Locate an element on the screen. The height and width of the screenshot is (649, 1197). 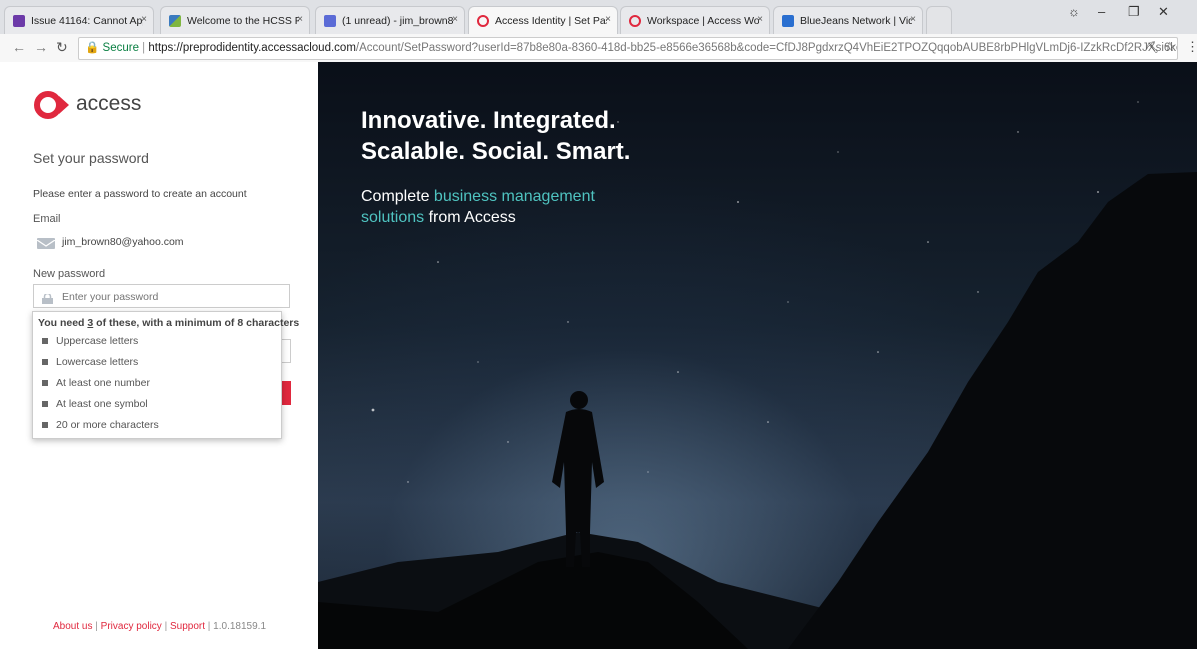
tab-bluejeans: BlueJeans Network | Vide × is located at coordinates (848, 20).